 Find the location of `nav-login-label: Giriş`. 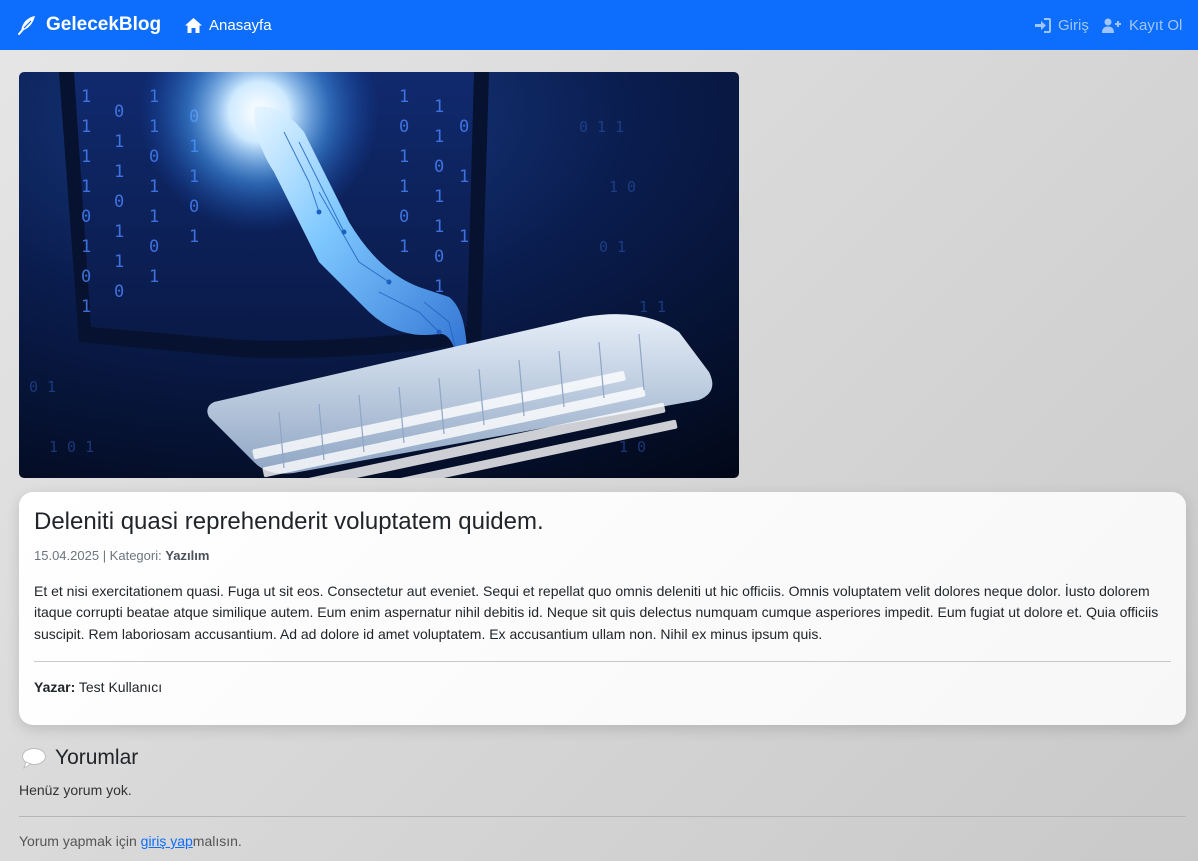

nav-login-label: Giriş is located at coordinates (1073, 25).